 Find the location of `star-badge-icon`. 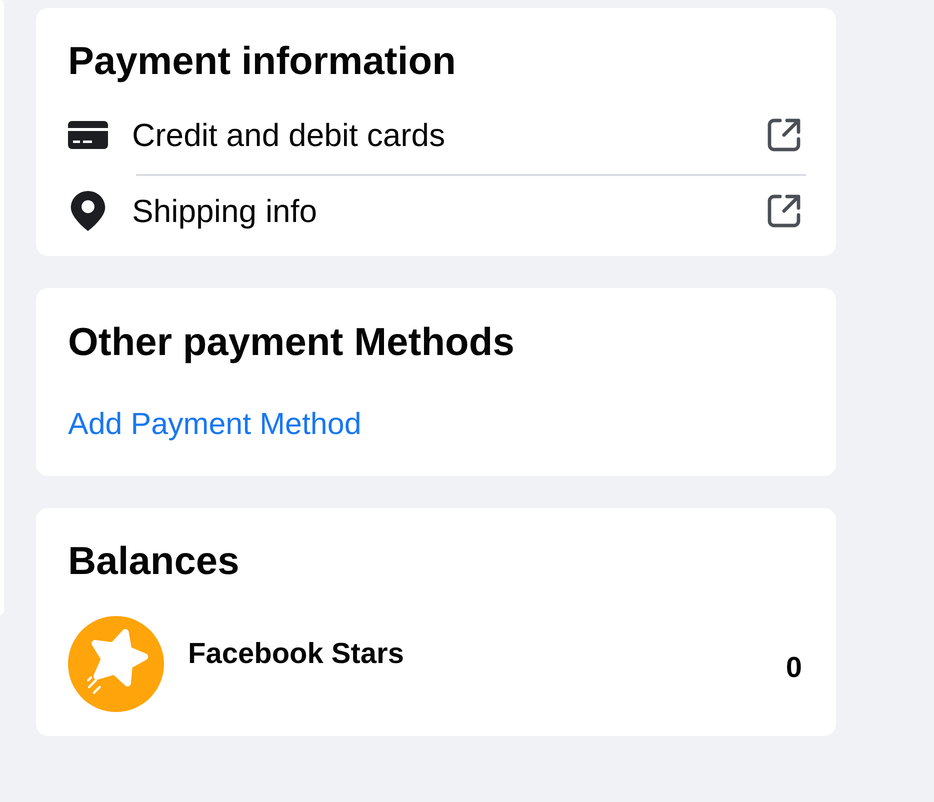

star-badge-icon is located at coordinates (116, 664).